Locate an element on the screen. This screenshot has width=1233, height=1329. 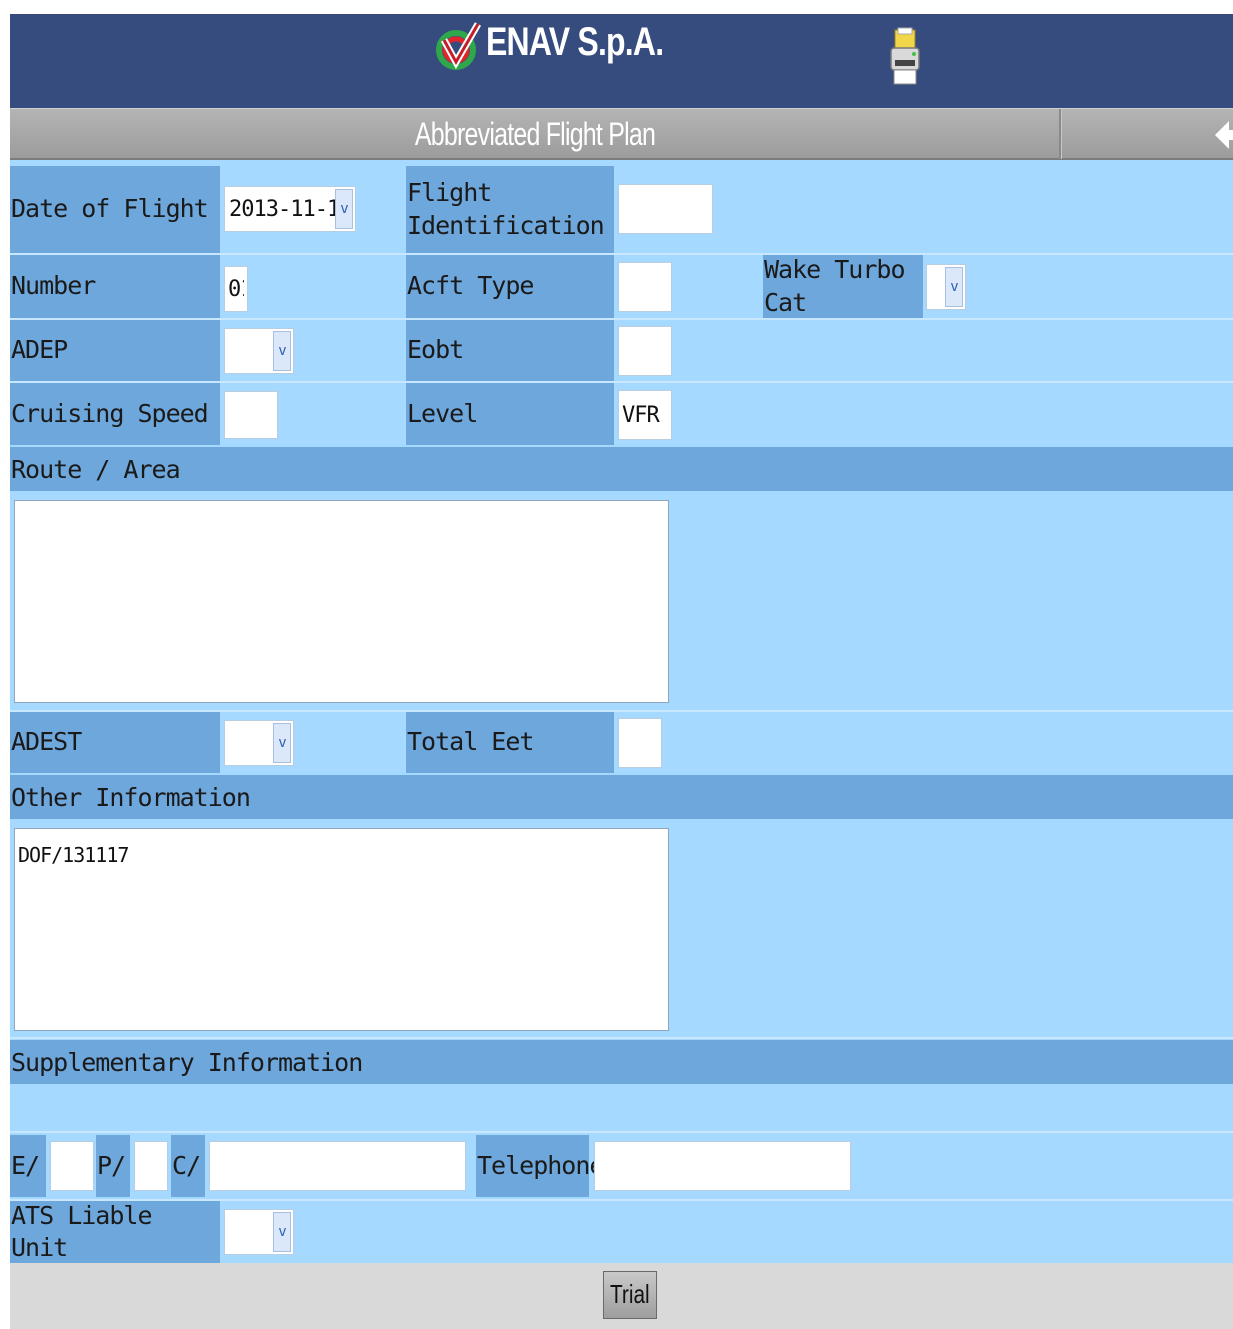
back-arrow-icon is located at coordinates (1223, 135).